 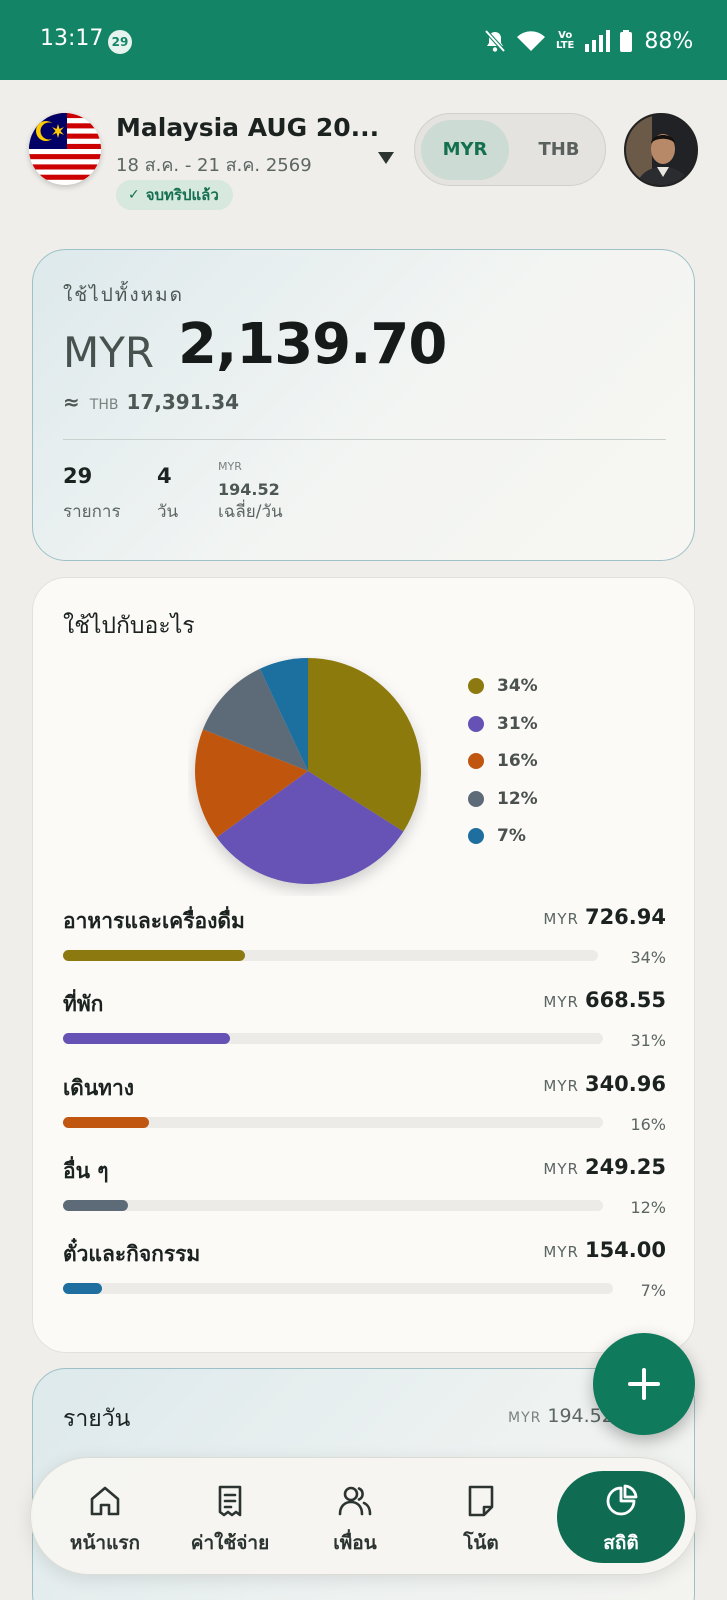 I want to click on category-pie-chart, so click(x=308, y=776).